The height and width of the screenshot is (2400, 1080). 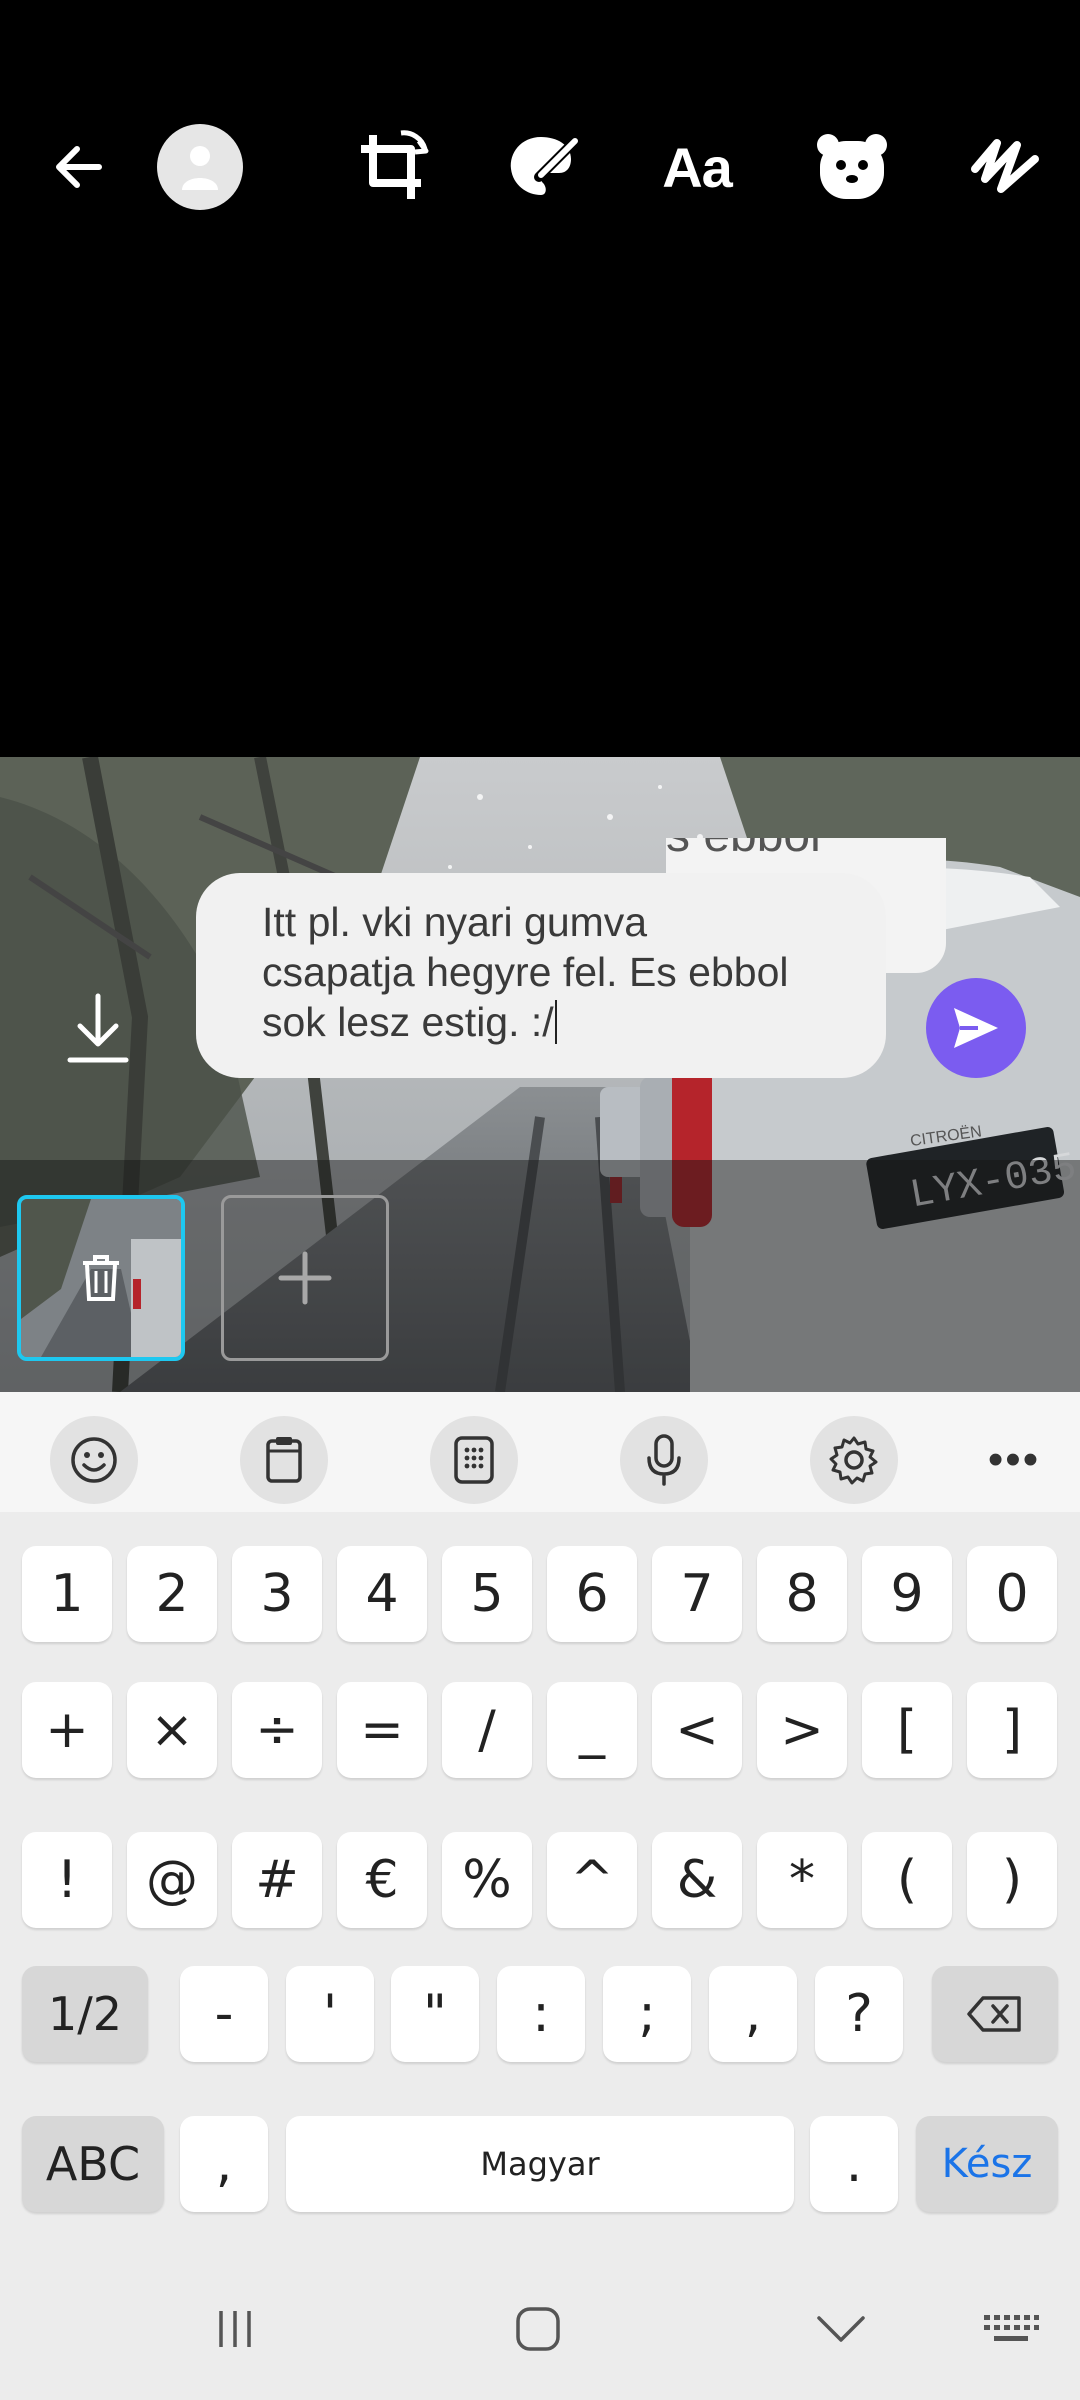 What do you see at coordinates (67, 1594) in the screenshot?
I see `key-0-0: 1` at bounding box center [67, 1594].